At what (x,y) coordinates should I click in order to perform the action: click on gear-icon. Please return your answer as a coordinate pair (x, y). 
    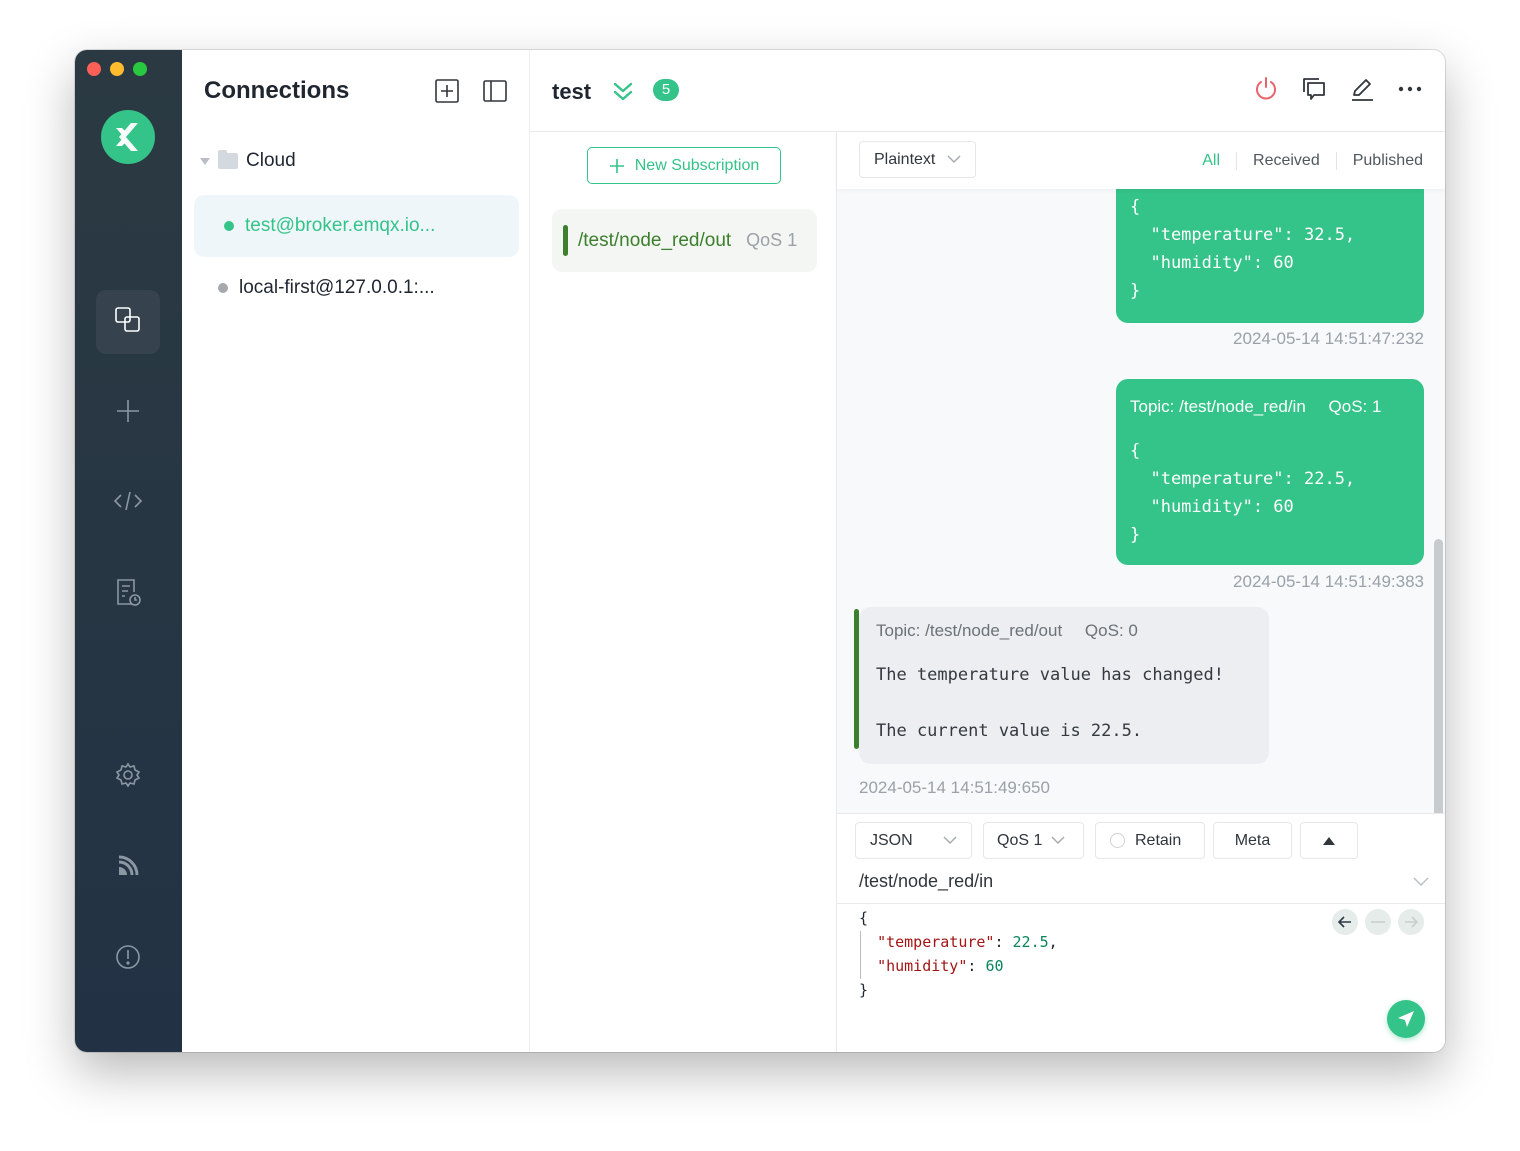
    Looking at the image, I should click on (128, 777).